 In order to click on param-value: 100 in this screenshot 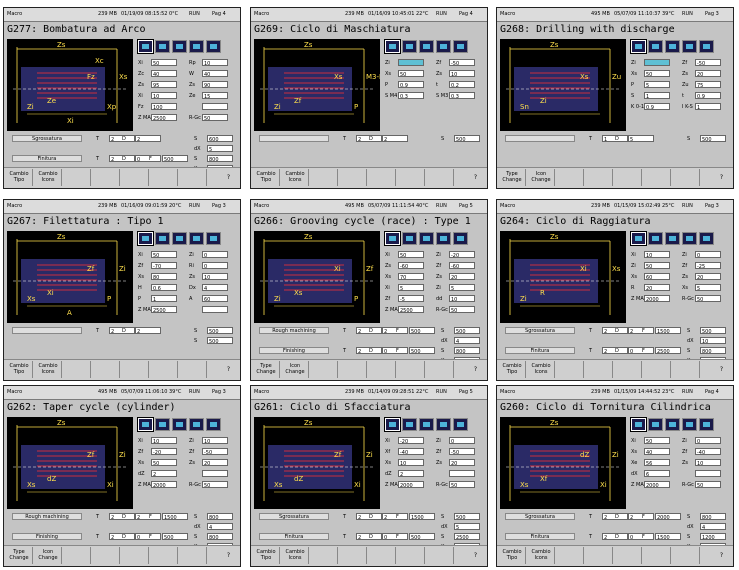, I will do `click(164, 106)`.